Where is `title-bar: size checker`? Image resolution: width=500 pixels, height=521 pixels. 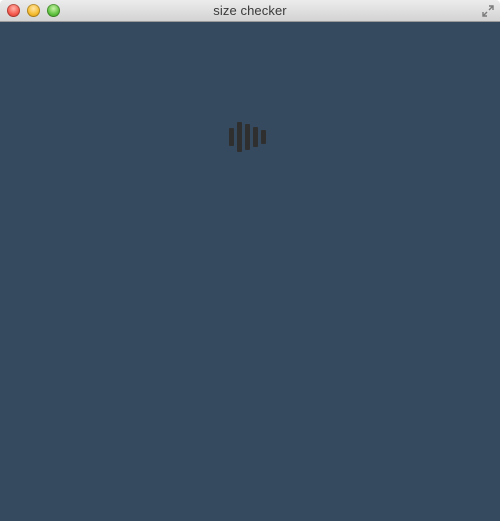
title-bar: size checker is located at coordinates (250, 11).